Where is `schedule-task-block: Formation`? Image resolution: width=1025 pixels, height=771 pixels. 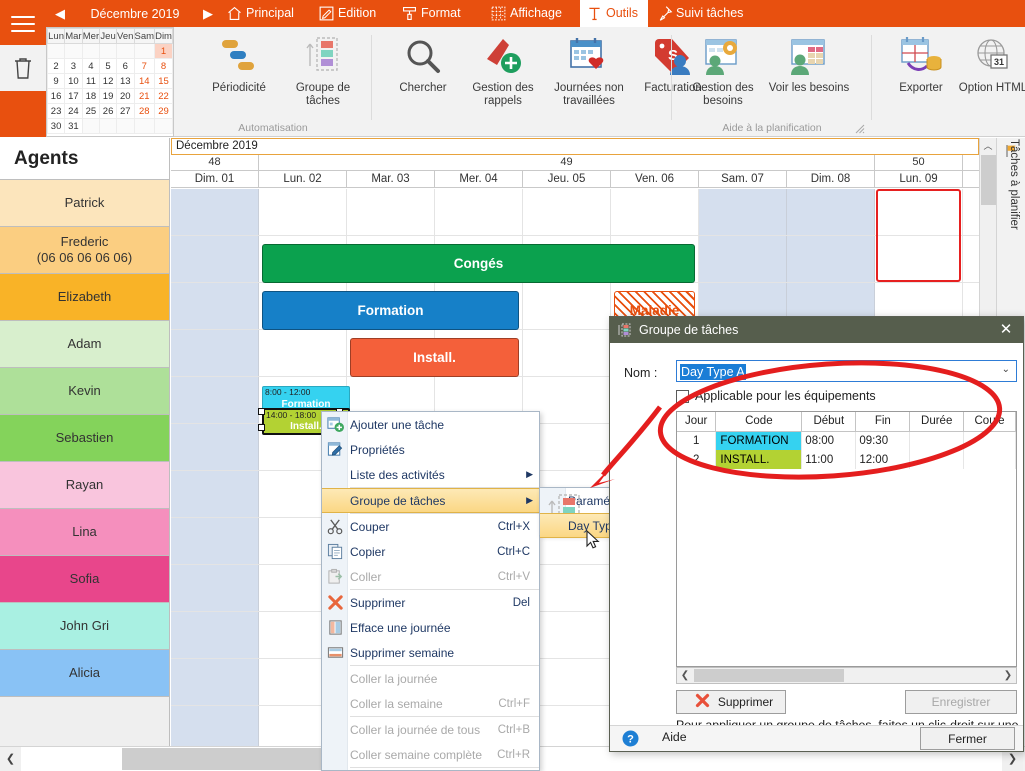
schedule-task-block: Formation is located at coordinates (390, 310).